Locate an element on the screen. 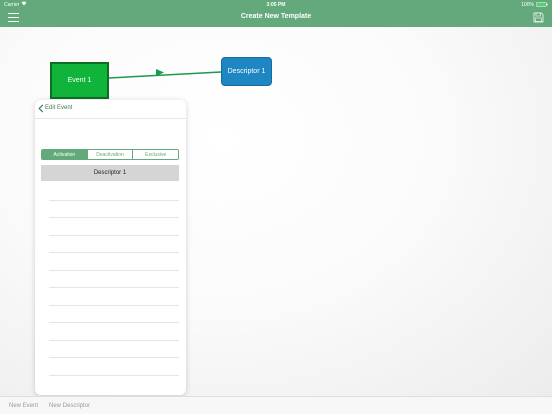 Image resolution: width=552 pixels, height=414 pixels. descriptor-node: Descriptor 1 is located at coordinates (246, 71).